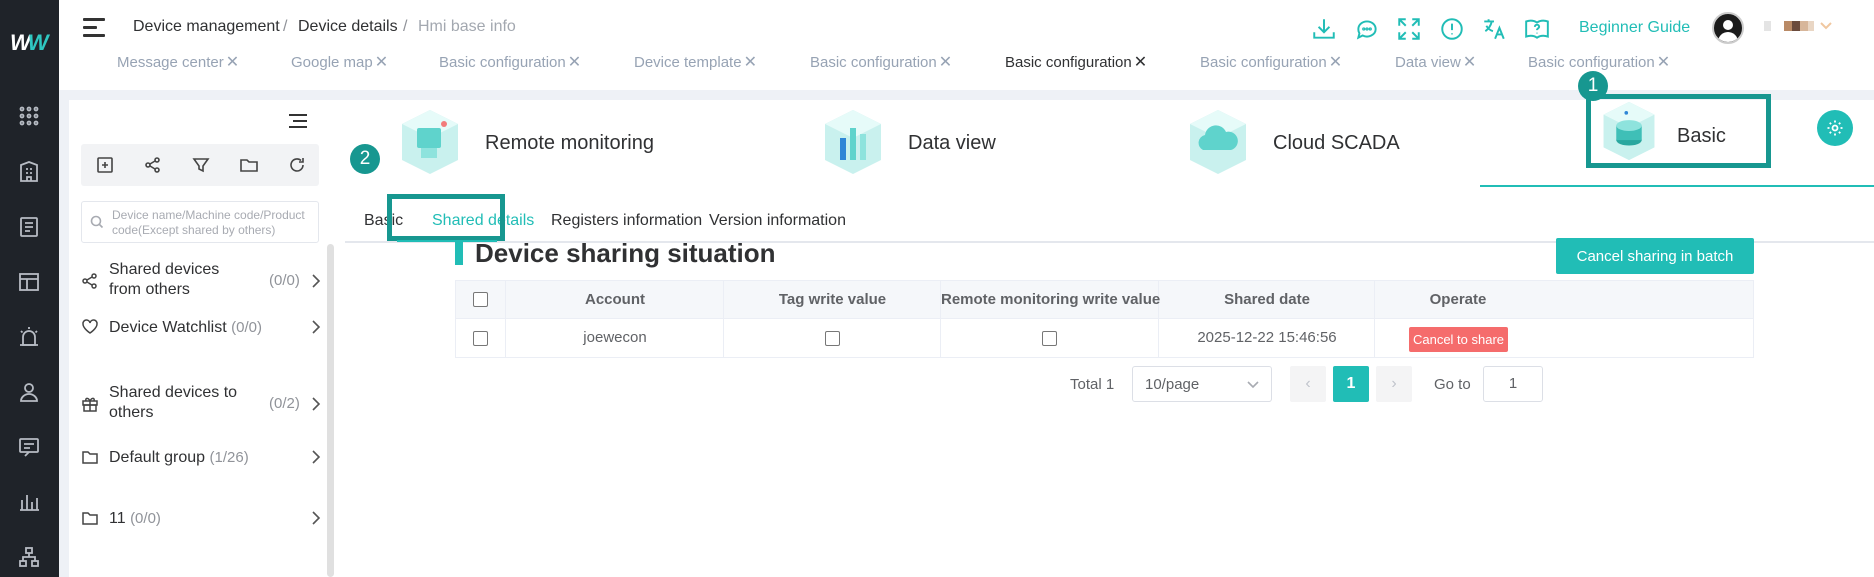 The width and height of the screenshot is (1874, 577). I want to click on category-cloud-scada: Cloud SCADA, so click(1335, 143).